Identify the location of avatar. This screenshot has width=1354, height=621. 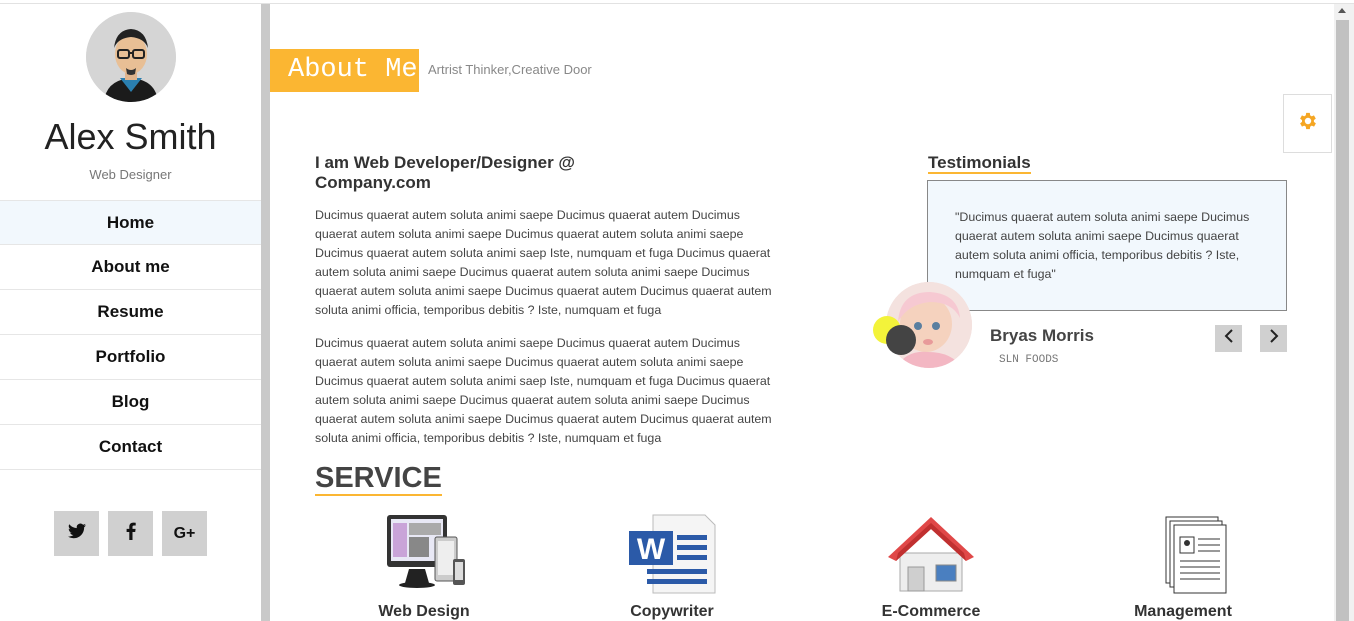
(131, 57).